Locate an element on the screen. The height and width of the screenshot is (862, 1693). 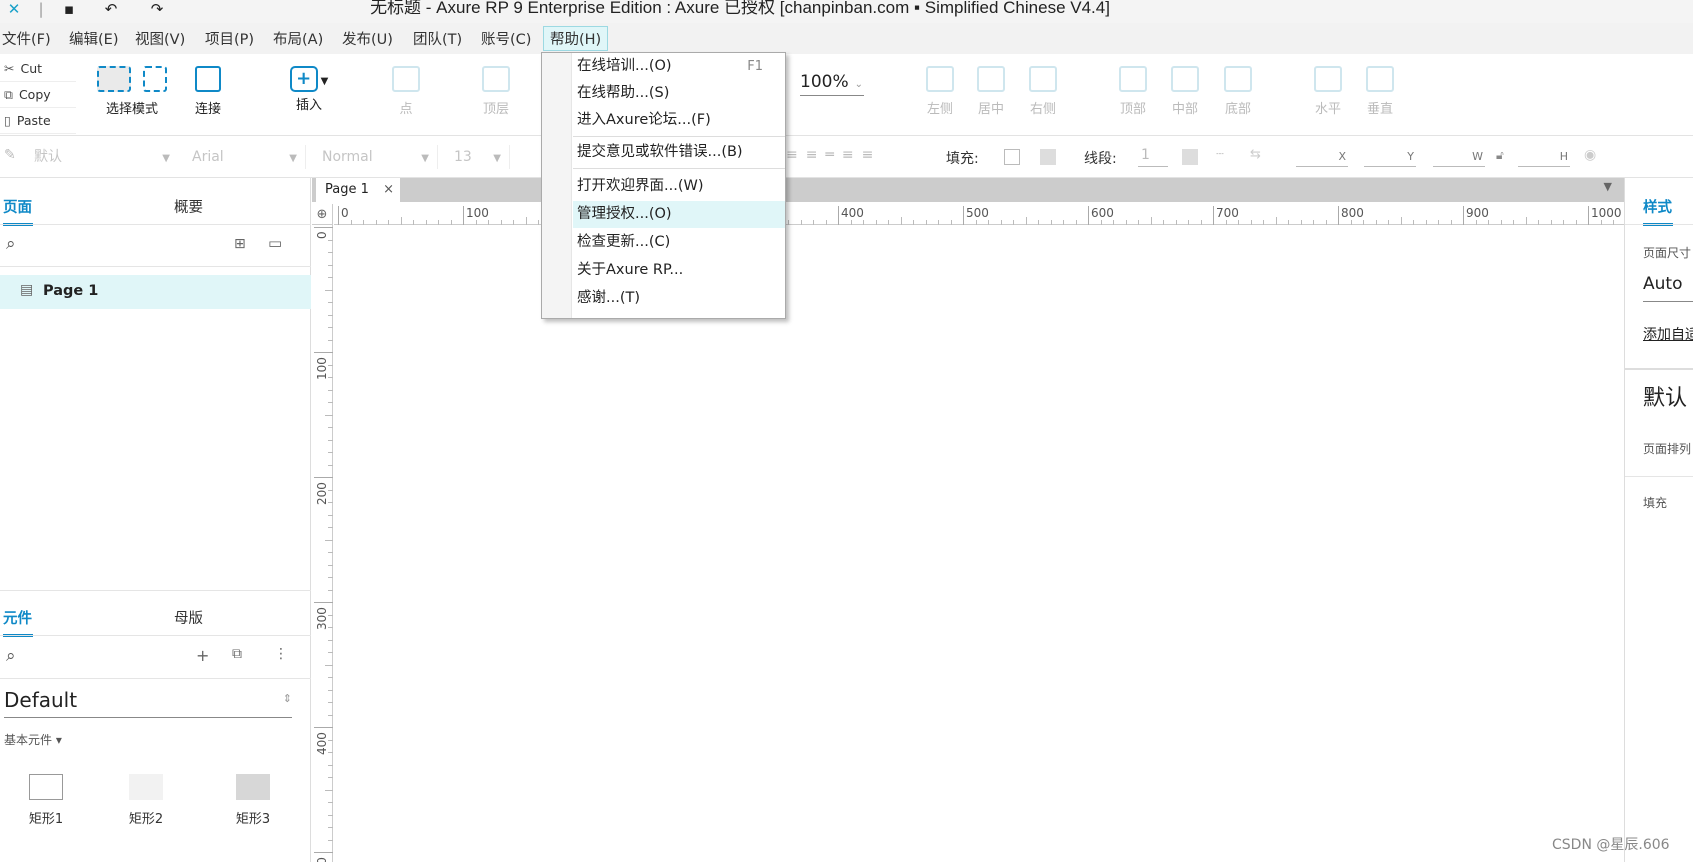
stroke-width-input: 1 is located at coordinates (1153, 157).